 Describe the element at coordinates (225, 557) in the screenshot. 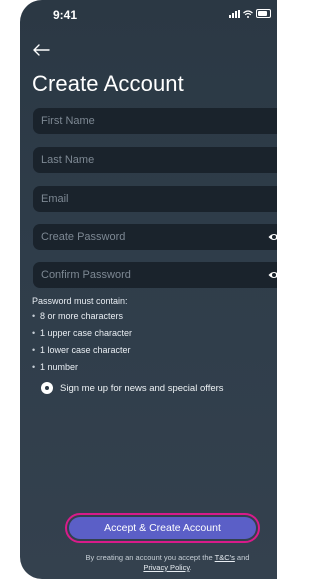

I see `terms-link: T&C's` at that location.